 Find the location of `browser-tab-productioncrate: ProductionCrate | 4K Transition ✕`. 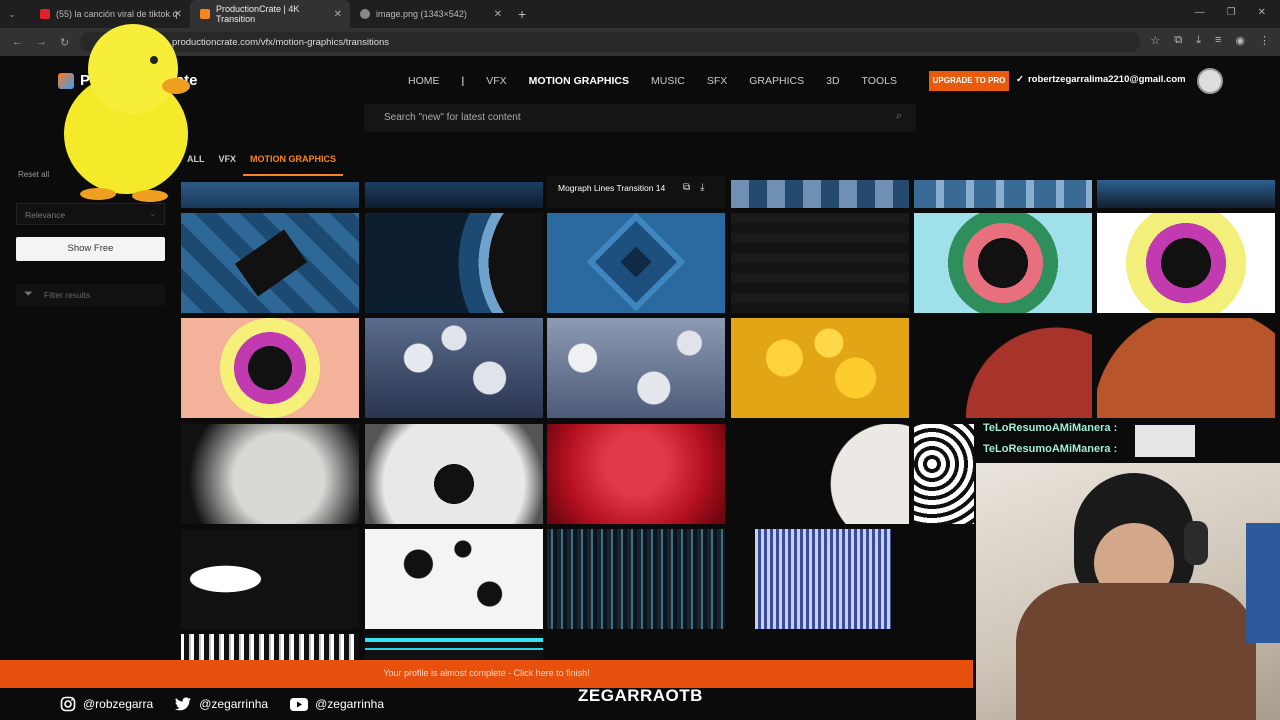

browser-tab-productioncrate: ProductionCrate | 4K Transition ✕ is located at coordinates (270, 14).